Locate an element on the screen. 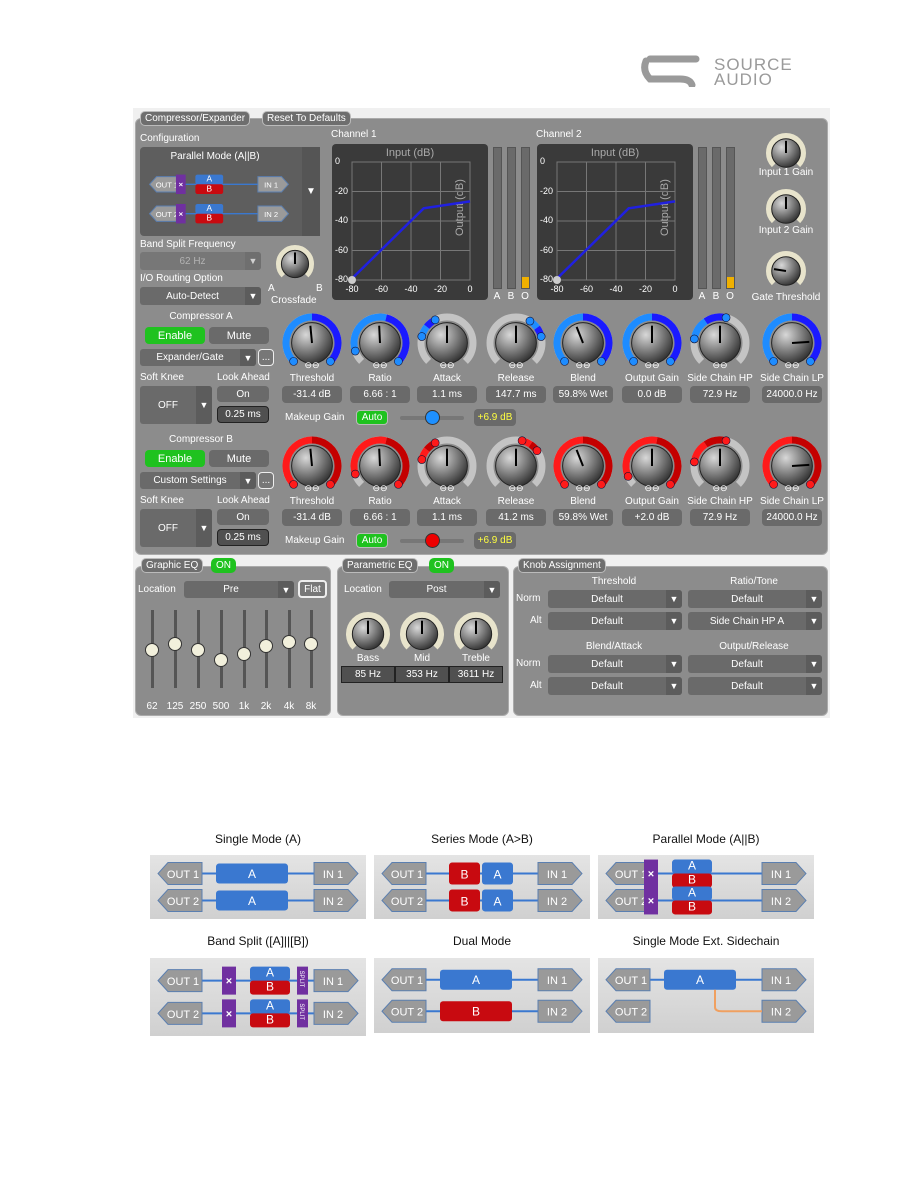  compressor-a-output-gain-value: 0.0 dB is located at coordinates (652, 394).